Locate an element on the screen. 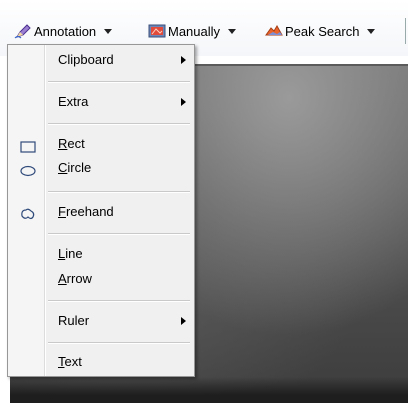  annotation-dropdown: Annotation is located at coordinates (63, 31).